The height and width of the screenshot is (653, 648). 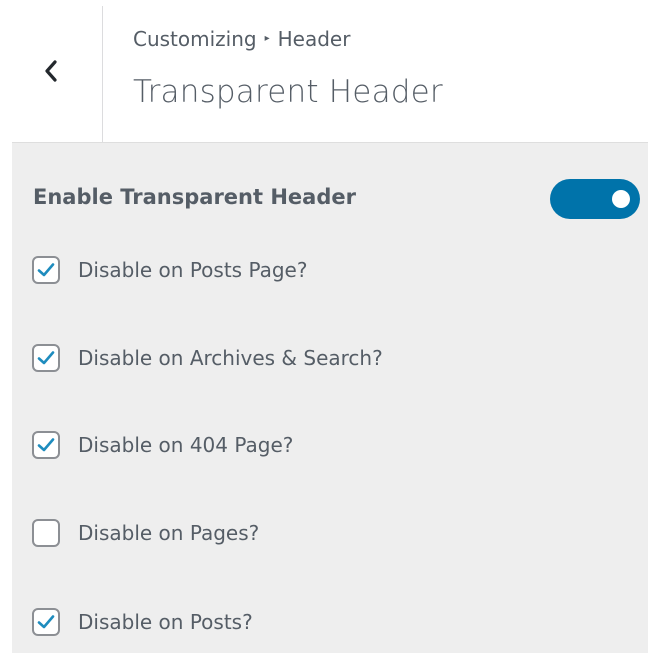 I want to click on option-disable-archives-search: Disable on Archives & Search?, so click(x=207, y=358).